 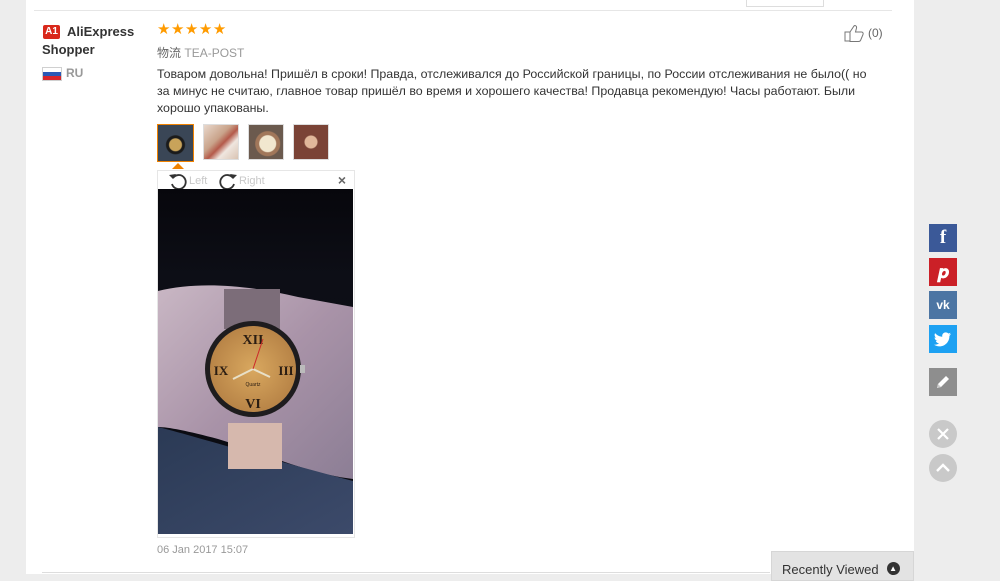 I want to click on helpful-count: (0), so click(x=875, y=33).